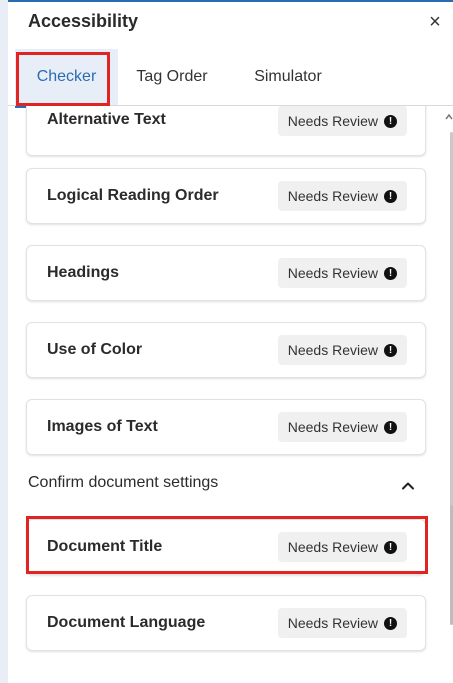 Image resolution: width=453 pixels, height=683 pixels. I want to click on tab-simulator: Simulator, so click(288, 77).